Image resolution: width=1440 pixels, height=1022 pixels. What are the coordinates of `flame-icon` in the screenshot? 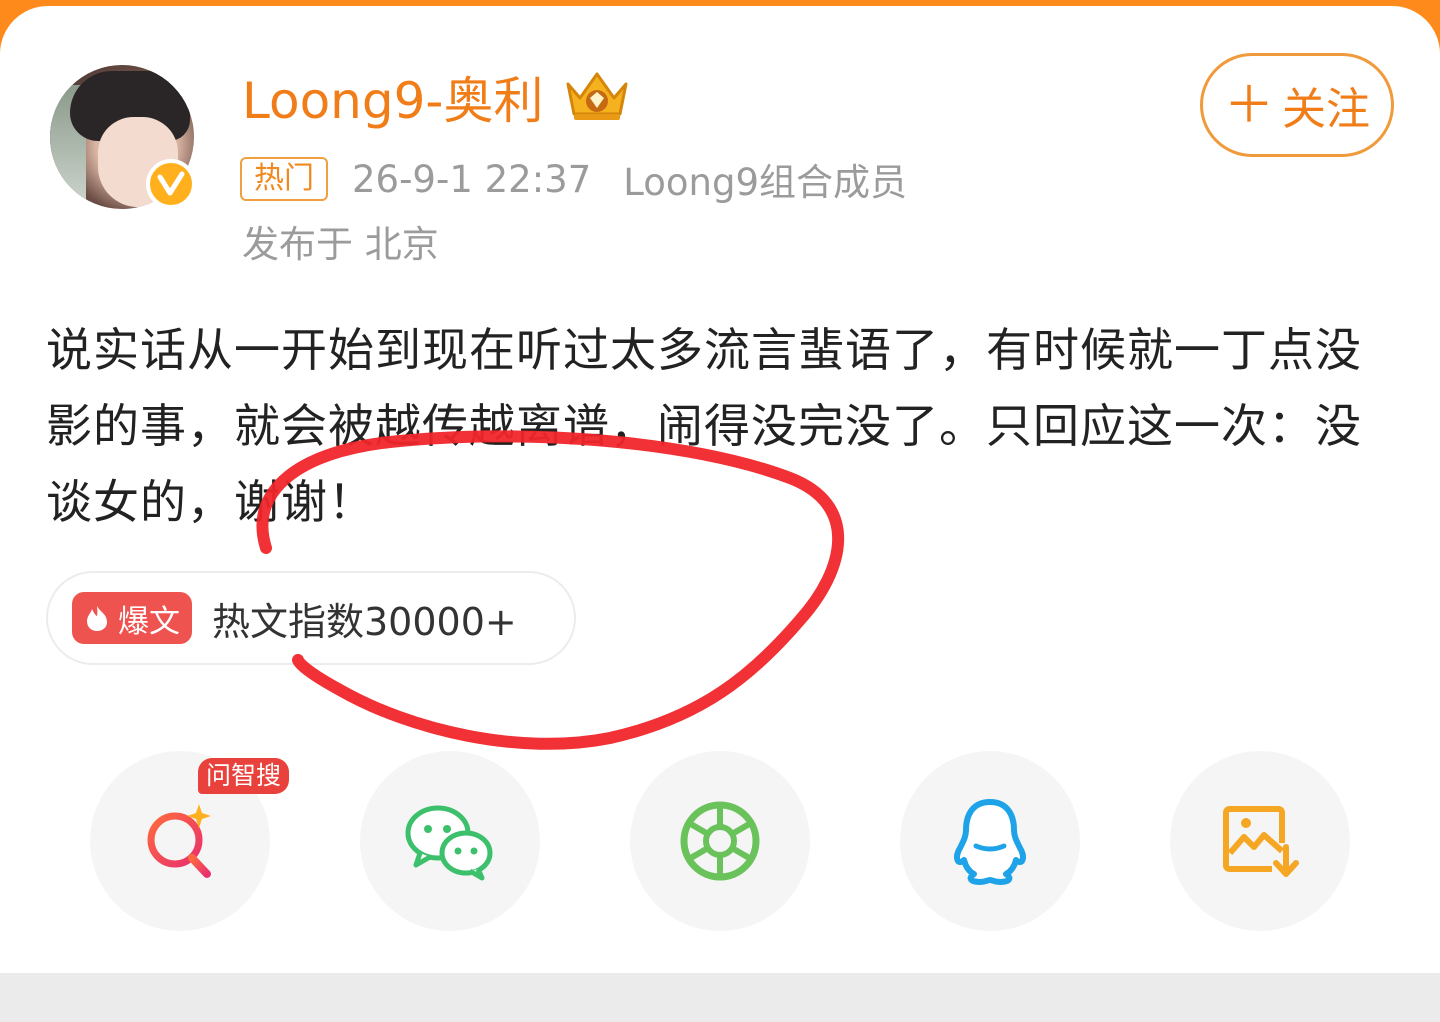 It's located at (97, 618).